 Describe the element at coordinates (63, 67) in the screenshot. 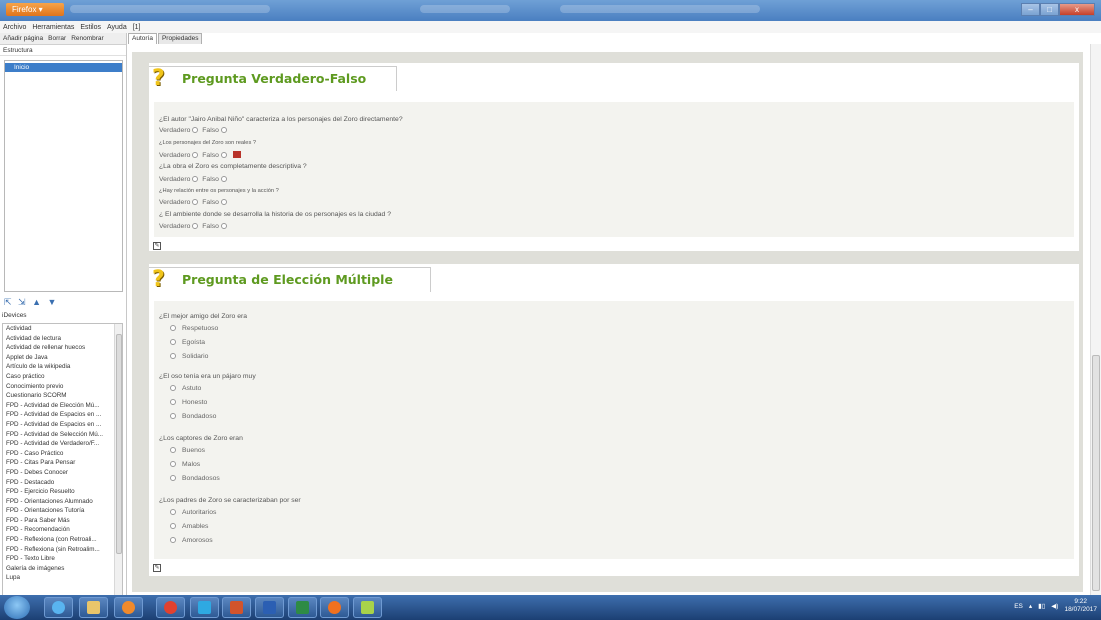

I see `tree-item-inicio: Inicio` at that location.